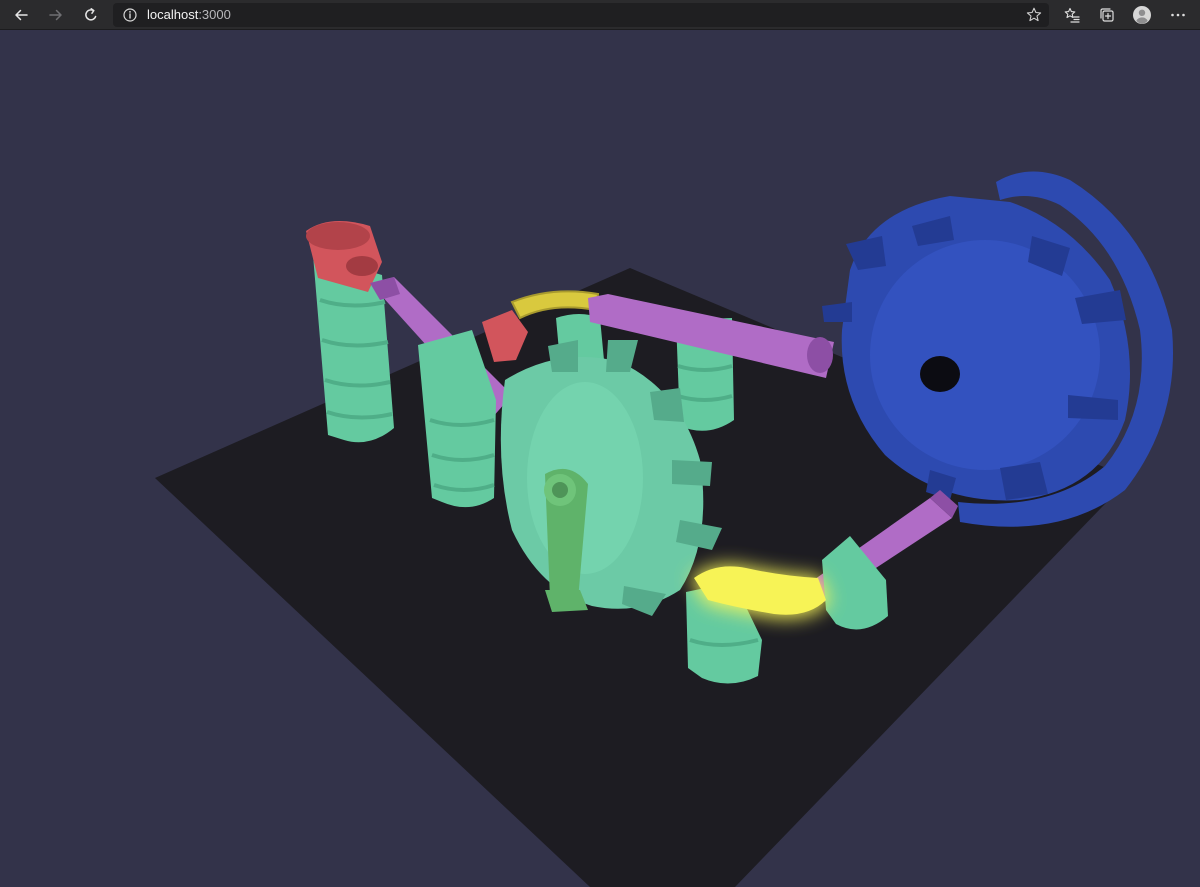 Image resolution: width=1200 pixels, height=887 pixels. I want to click on blue-gear-axle, so click(940, 374).